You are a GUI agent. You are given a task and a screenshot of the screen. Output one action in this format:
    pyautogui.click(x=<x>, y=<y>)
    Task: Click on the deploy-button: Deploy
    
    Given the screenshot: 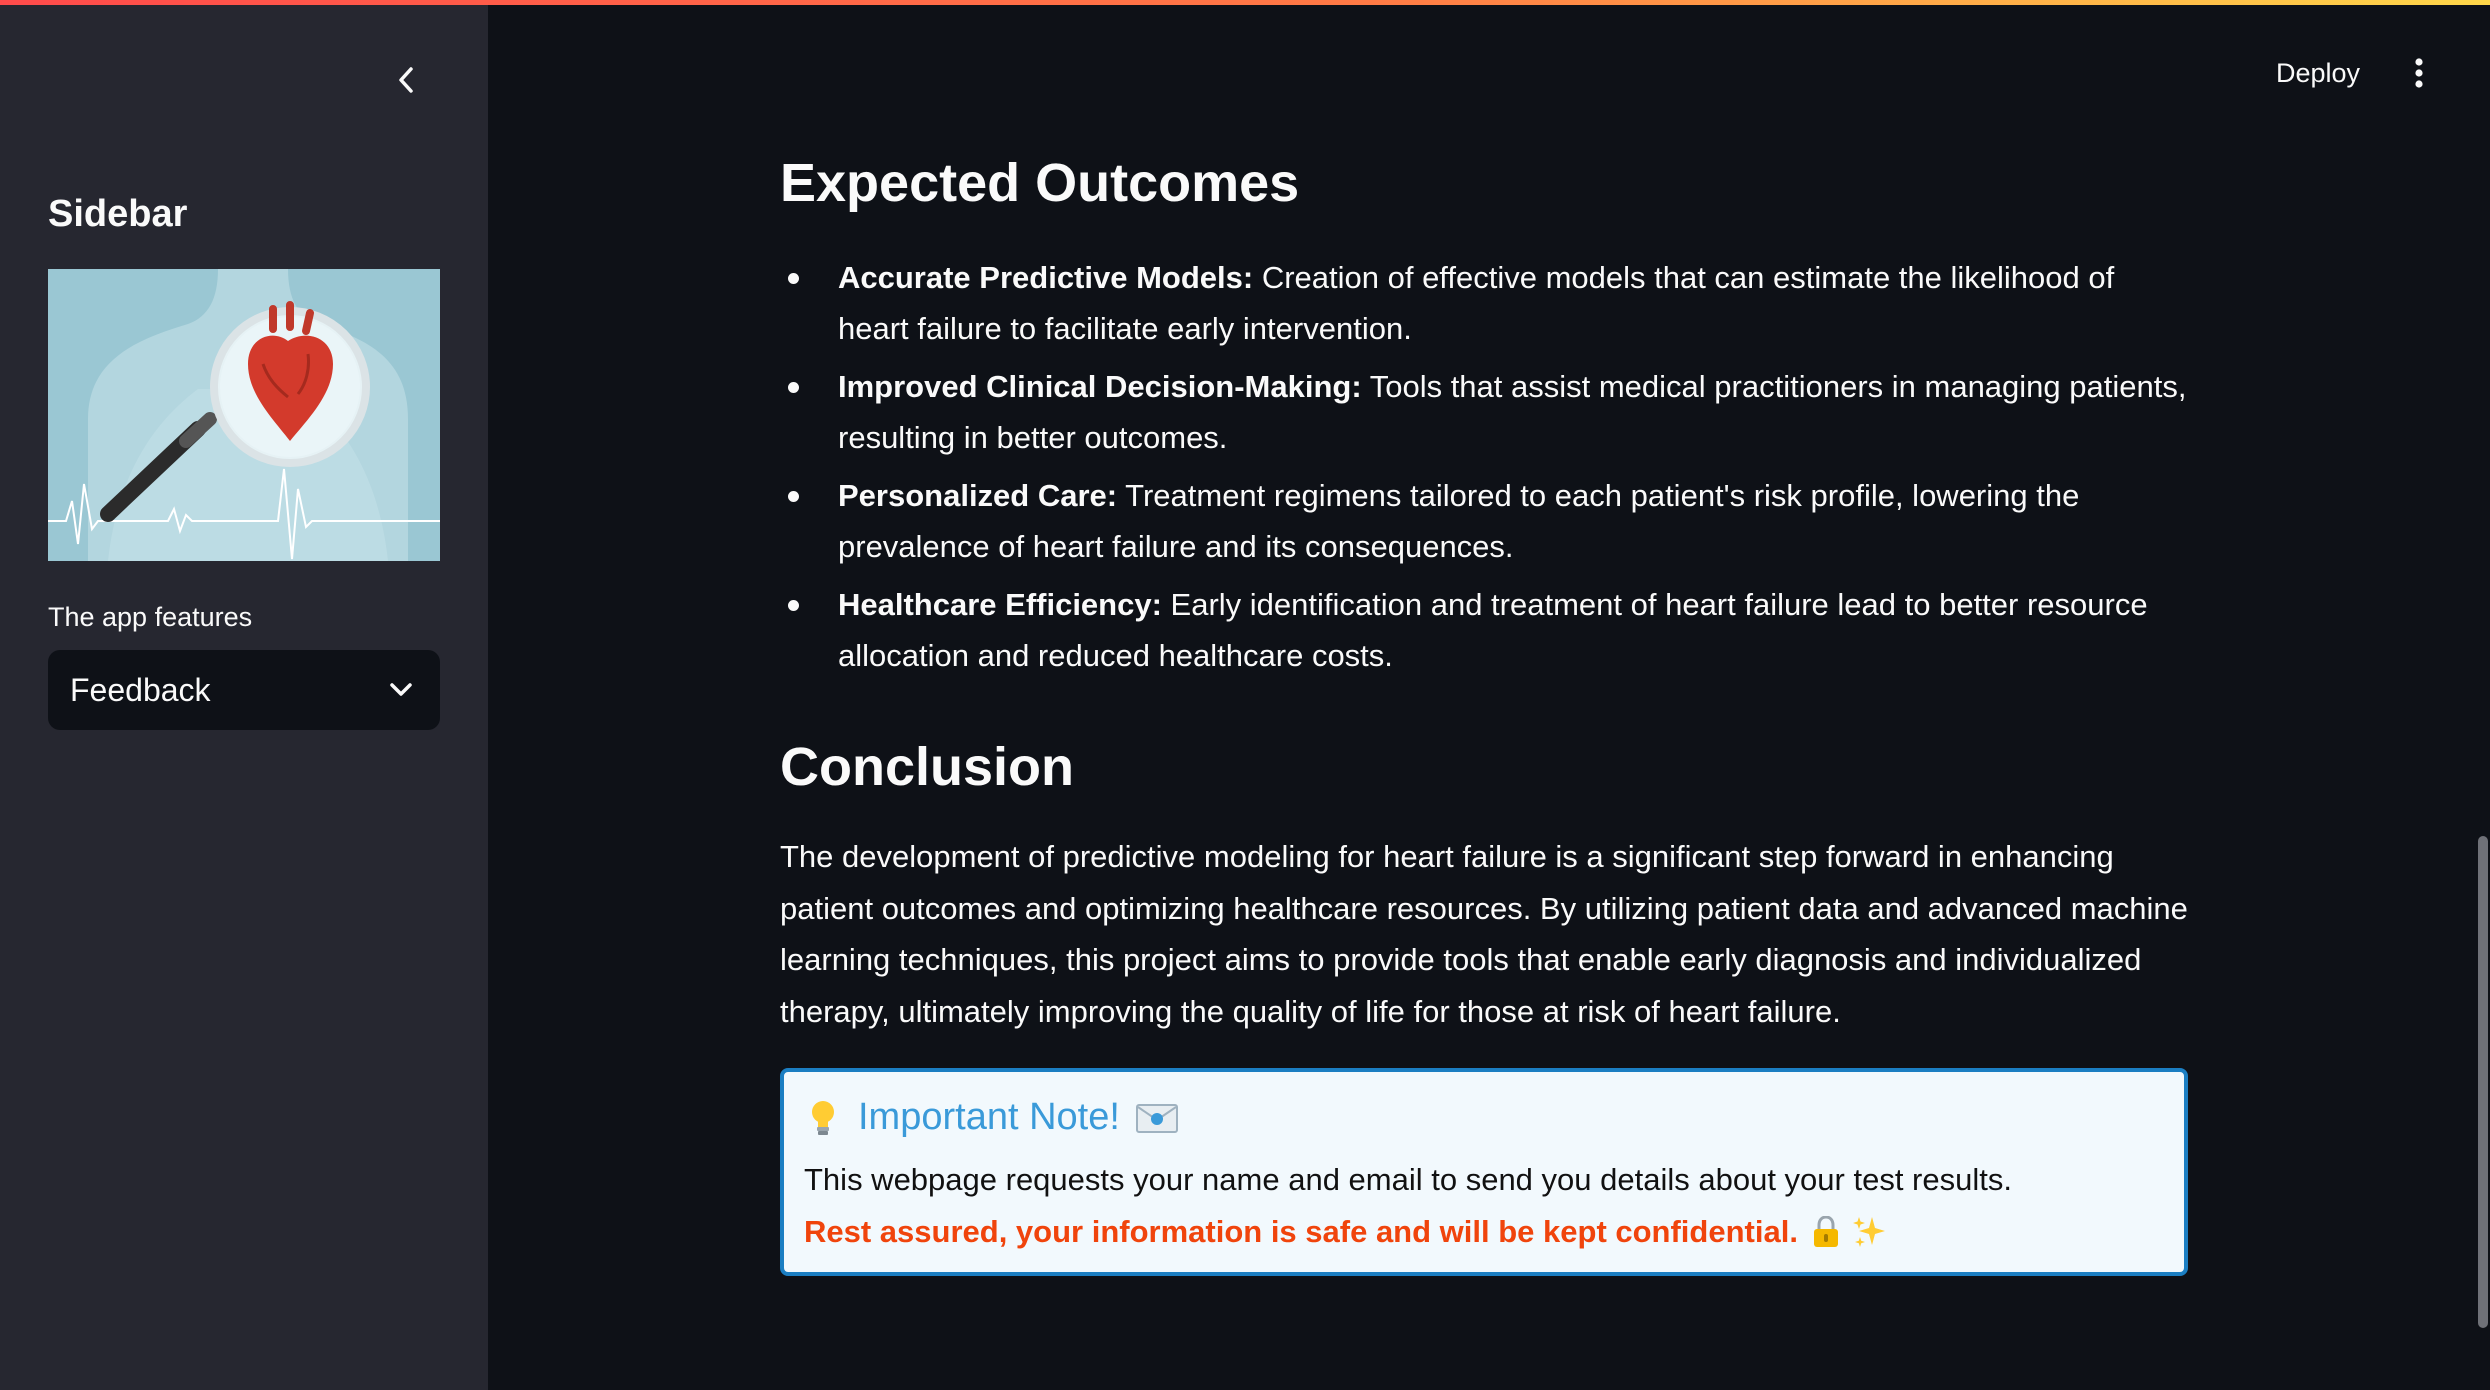 What is the action you would take?
    pyautogui.click(x=2318, y=73)
    